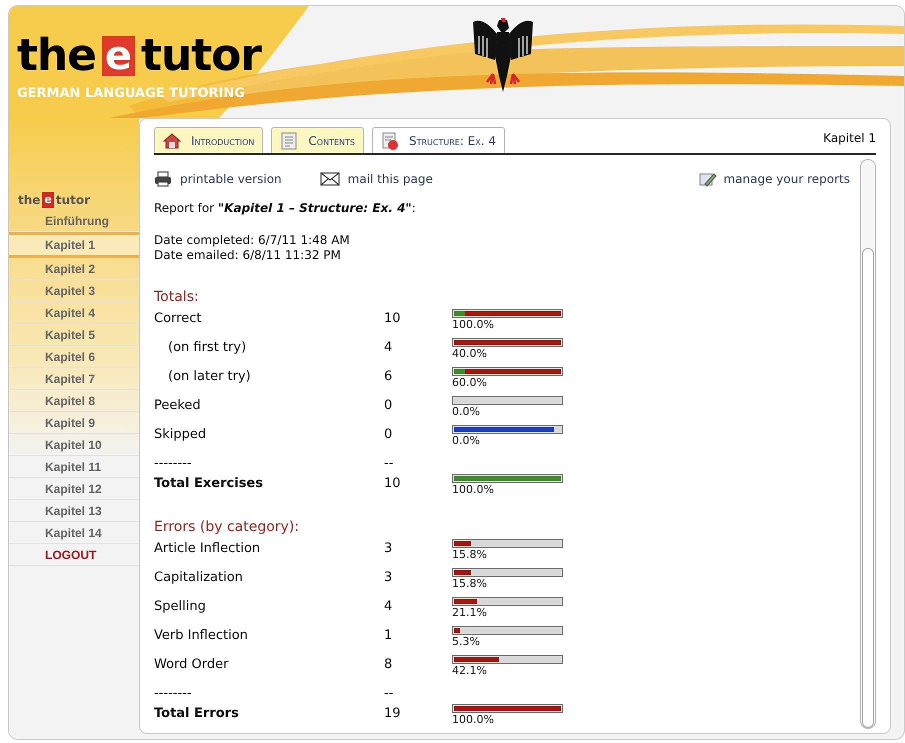 Image resolution: width=905 pixels, height=743 pixels. Describe the element at coordinates (207, 348) in the screenshot. I see `row-label: (on first try)` at that location.